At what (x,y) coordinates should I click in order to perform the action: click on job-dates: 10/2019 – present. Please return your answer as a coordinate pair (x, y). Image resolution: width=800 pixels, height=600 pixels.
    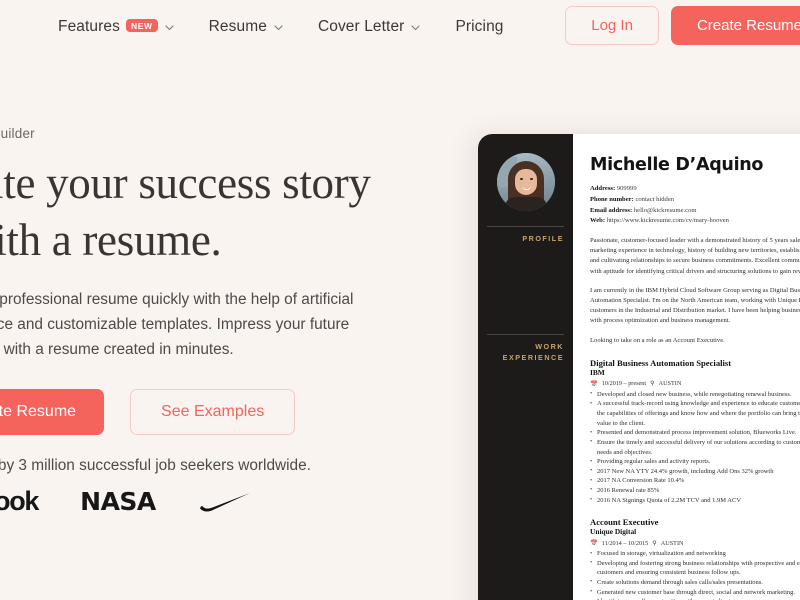
    Looking at the image, I should click on (624, 384).